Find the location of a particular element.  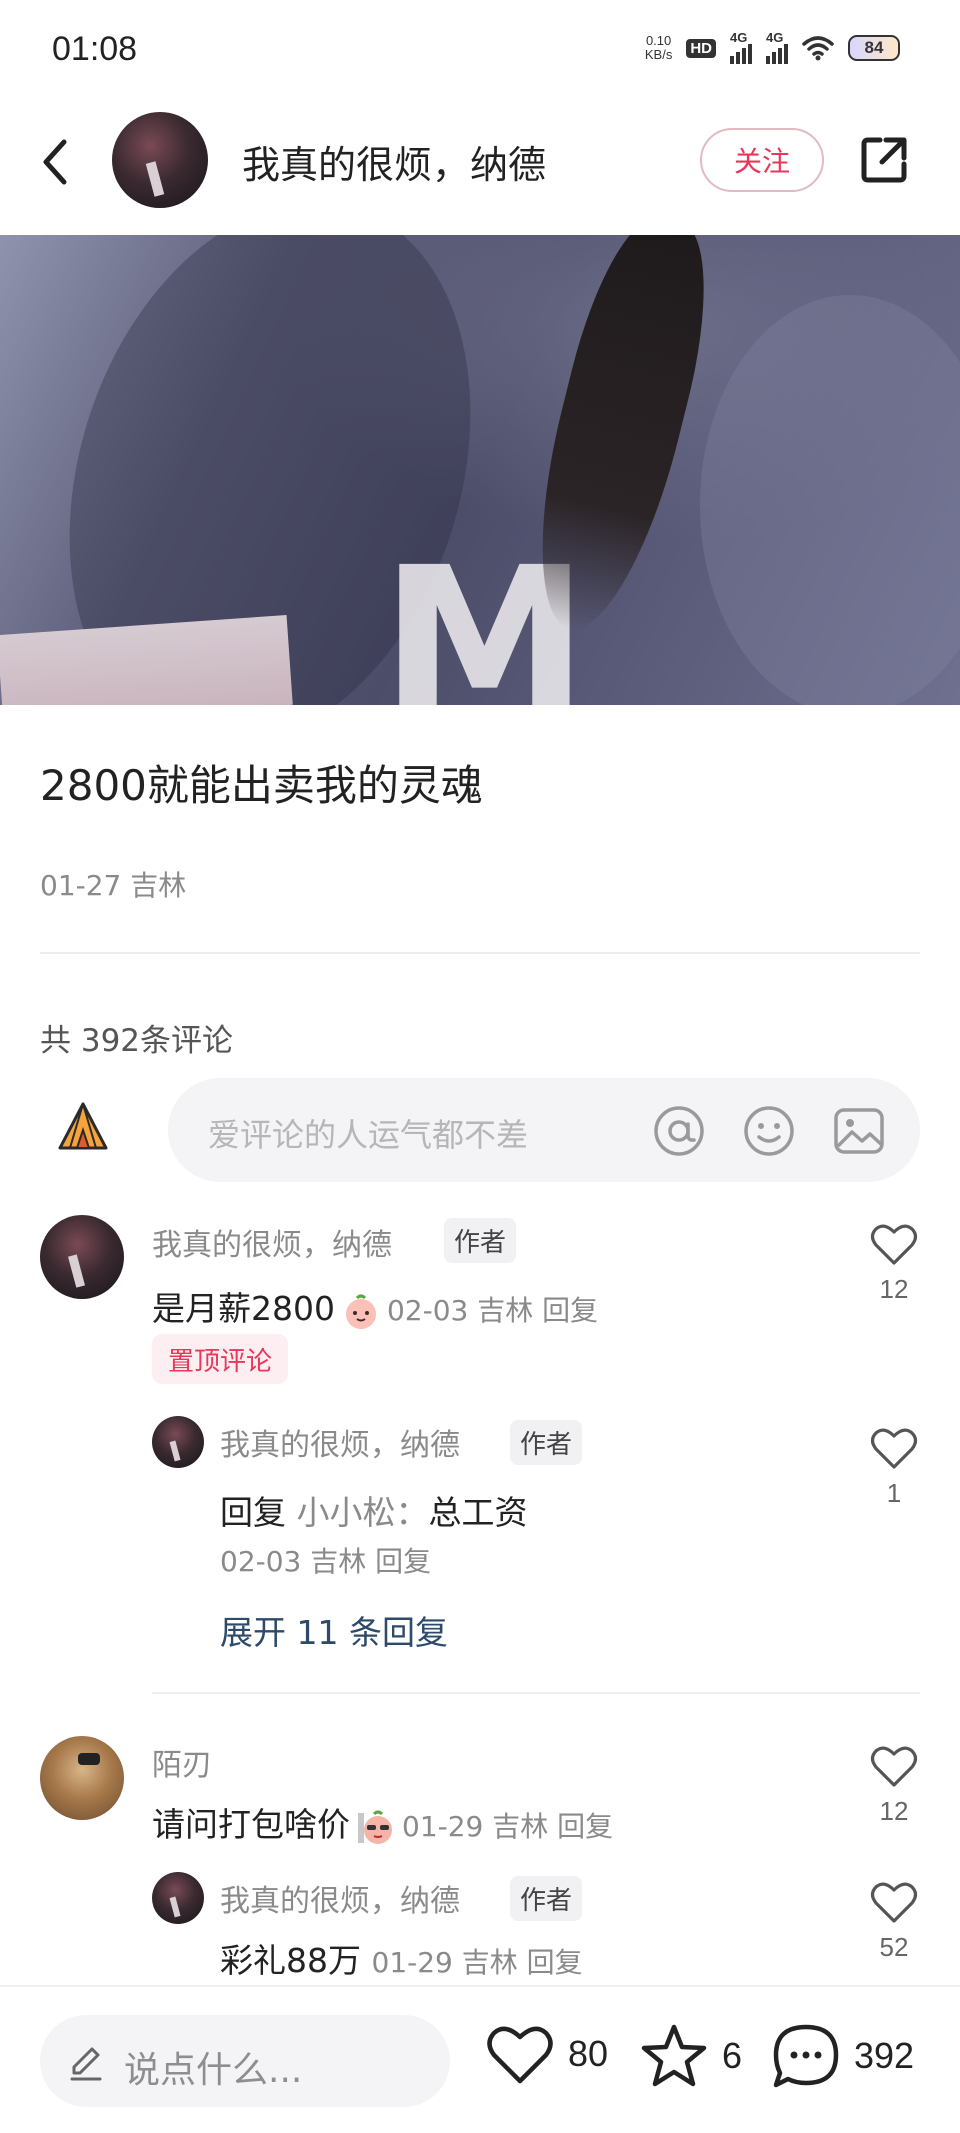

reply-like-button: 1 is located at coordinates (894, 1467).